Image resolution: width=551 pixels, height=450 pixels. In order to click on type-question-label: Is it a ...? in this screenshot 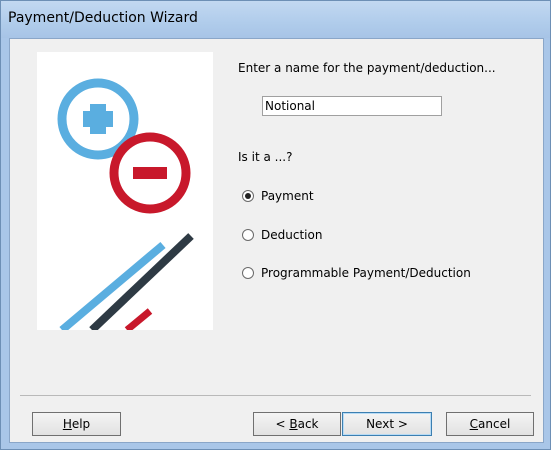, I will do `click(265, 157)`.